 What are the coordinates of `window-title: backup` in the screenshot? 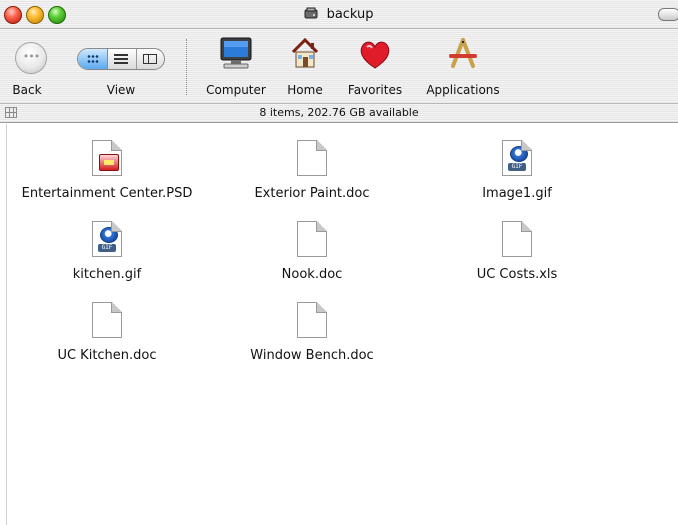 It's located at (350, 14).